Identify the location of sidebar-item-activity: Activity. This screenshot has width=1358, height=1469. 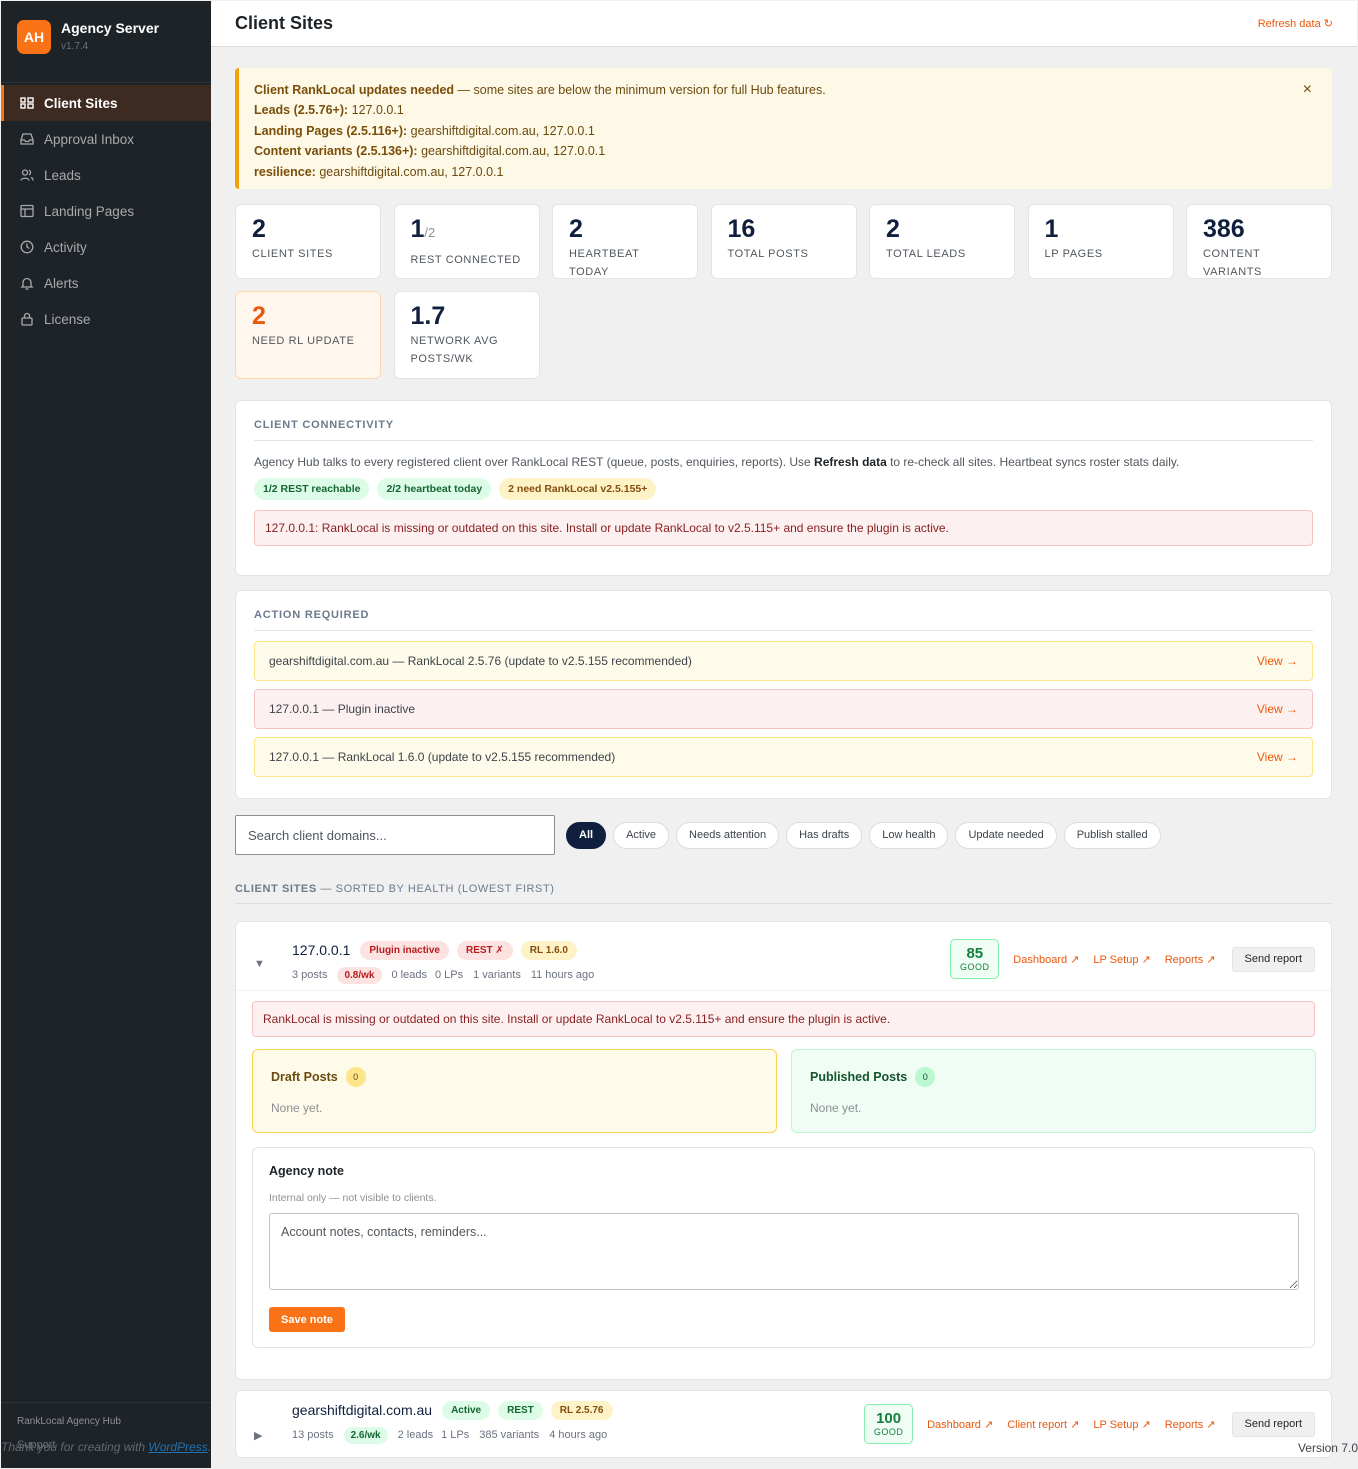
(106, 247).